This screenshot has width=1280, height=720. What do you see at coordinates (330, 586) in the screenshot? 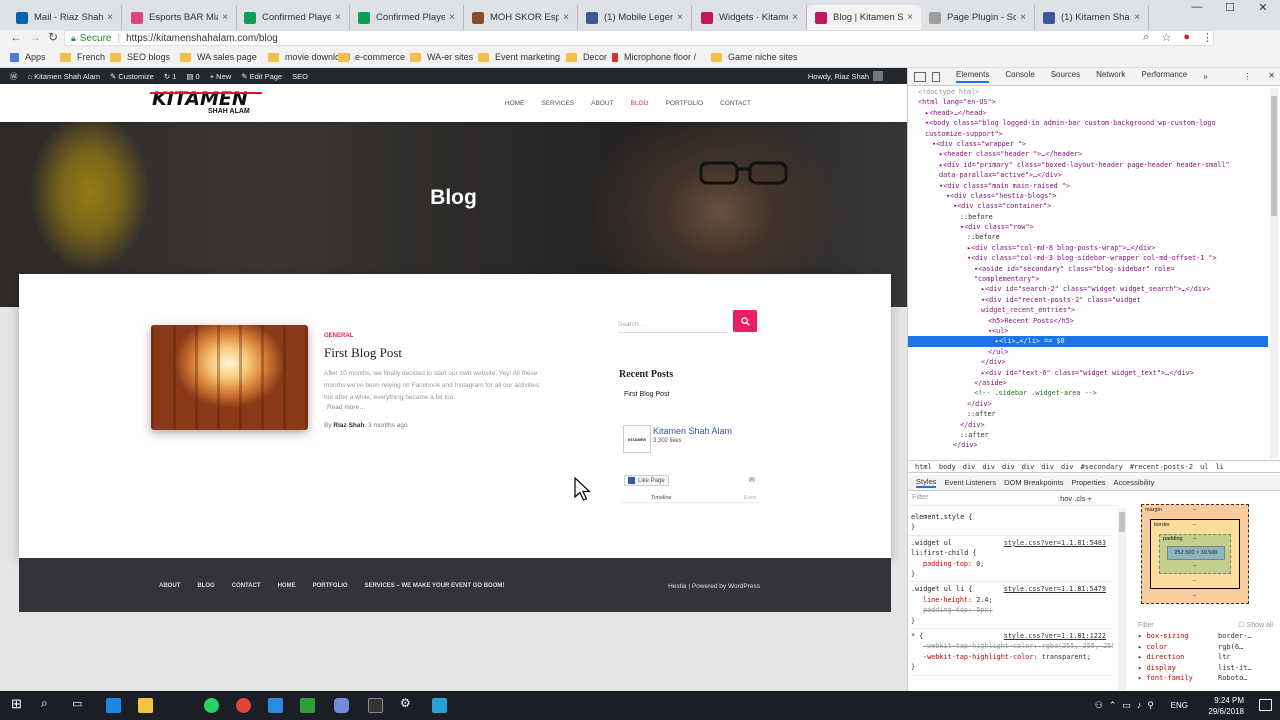
I see `footer-nav-item: PORTFOLIO` at bounding box center [330, 586].